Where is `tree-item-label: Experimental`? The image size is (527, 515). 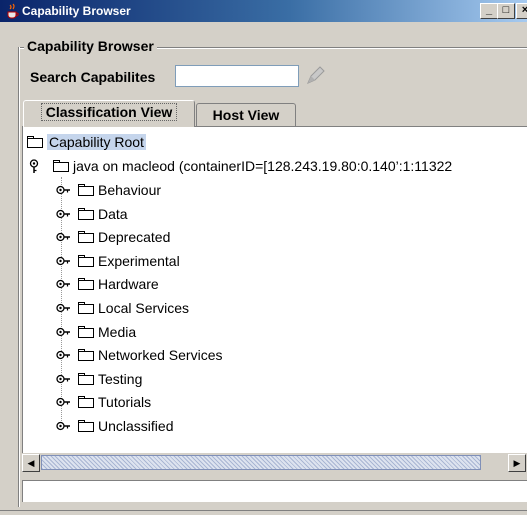
tree-item-label: Experimental is located at coordinates (139, 260).